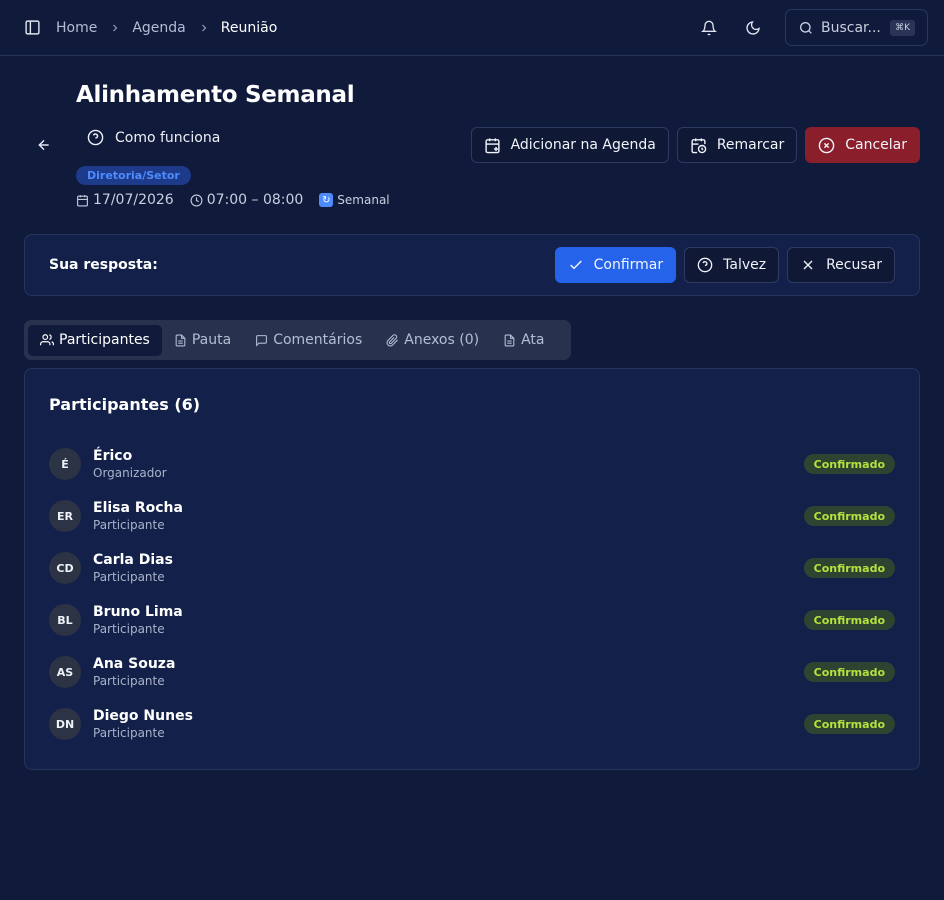  I want to click on participant-name: Érico, so click(113, 456).